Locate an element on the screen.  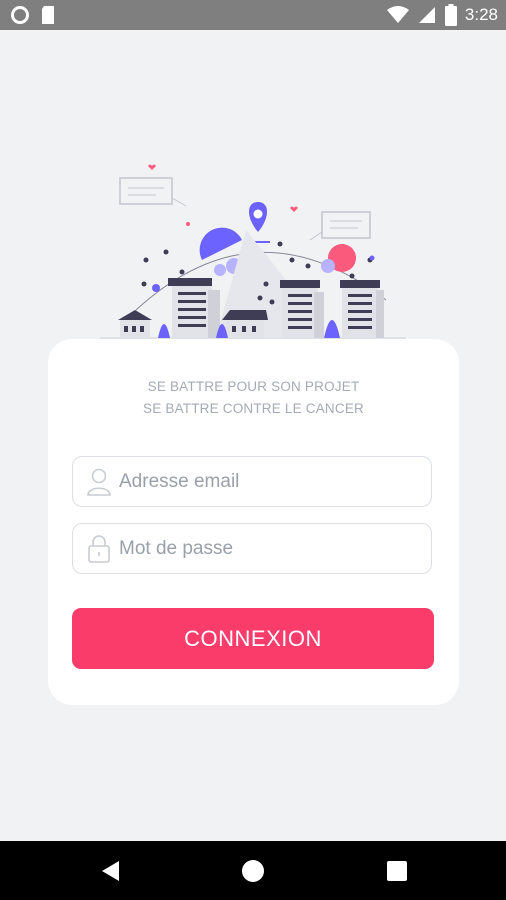
email-field-container is located at coordinates (252, 481).